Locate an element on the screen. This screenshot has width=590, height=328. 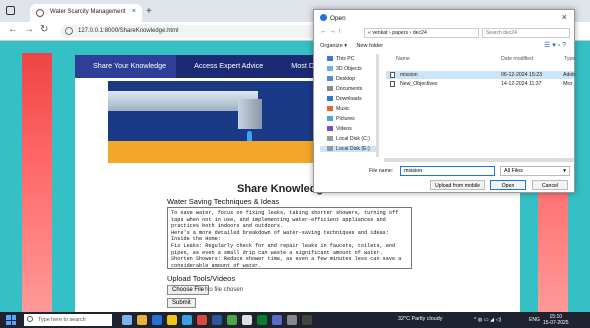
taskbar-search: Type here to search is located at coordinates (68, 320).